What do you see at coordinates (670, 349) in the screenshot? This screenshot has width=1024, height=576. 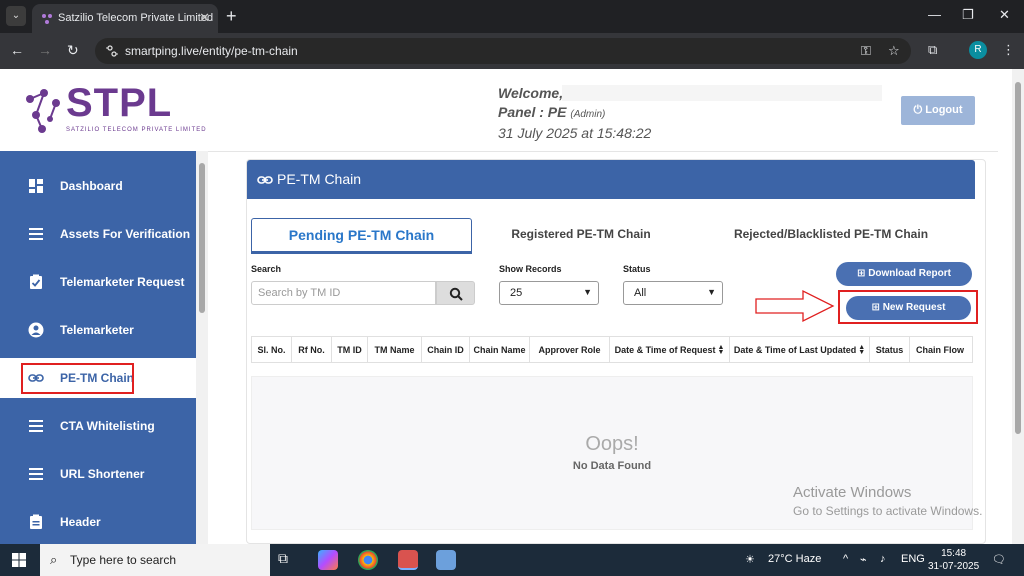 I see `column-header-date-request: Date & Time of Request ▲ ▼` at bounding box center [670, 349].